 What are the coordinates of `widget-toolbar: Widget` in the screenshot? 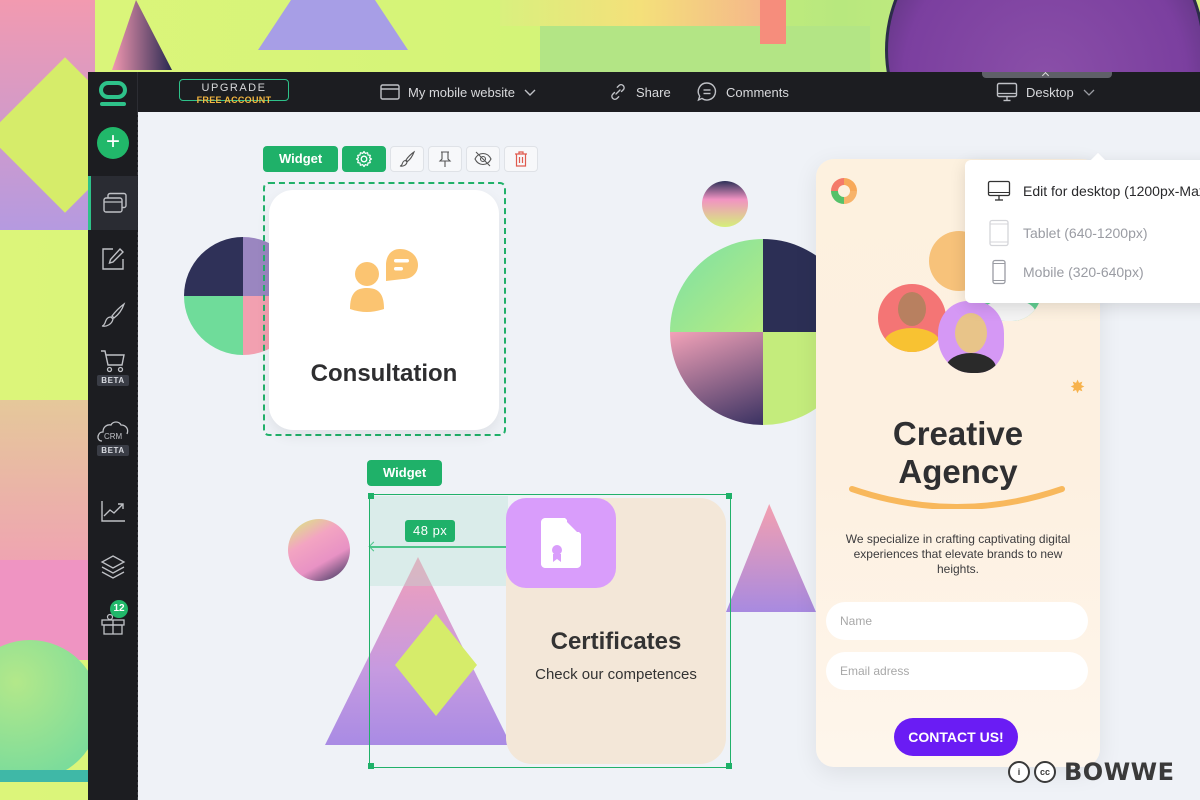 It's located at (401, 159).